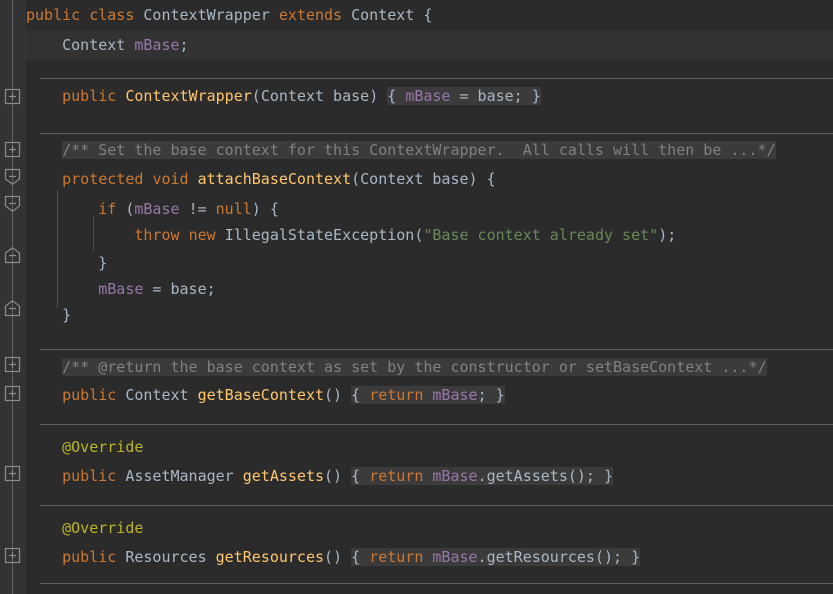  I want to click on code-token: ., so click(482, 557).